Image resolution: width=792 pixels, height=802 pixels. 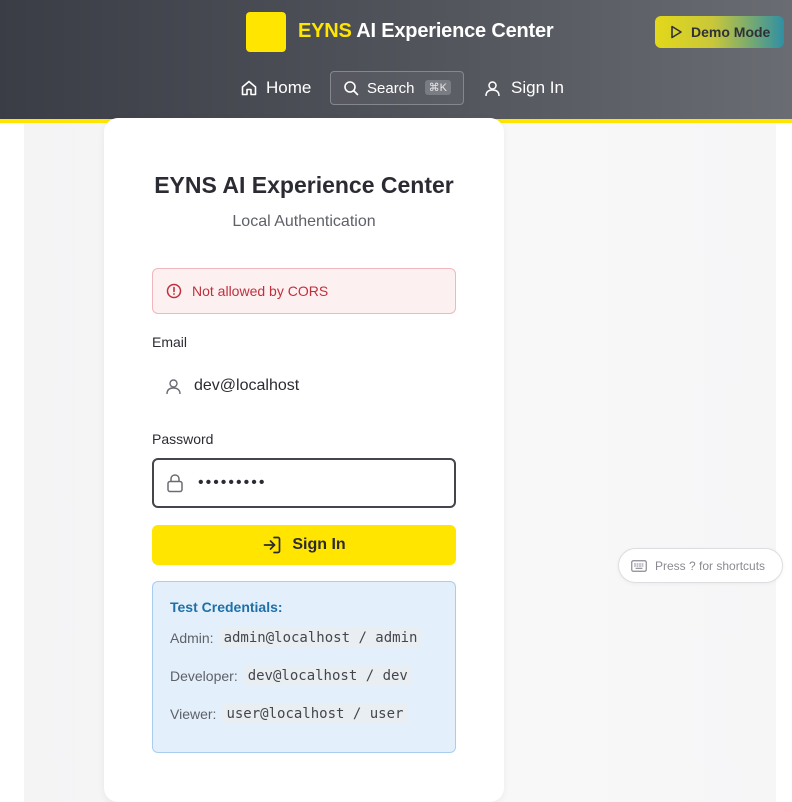 What do you see at coordinates (676, 32) in the screenshot?
I see `play-icon` at bounding box center [676, 32].